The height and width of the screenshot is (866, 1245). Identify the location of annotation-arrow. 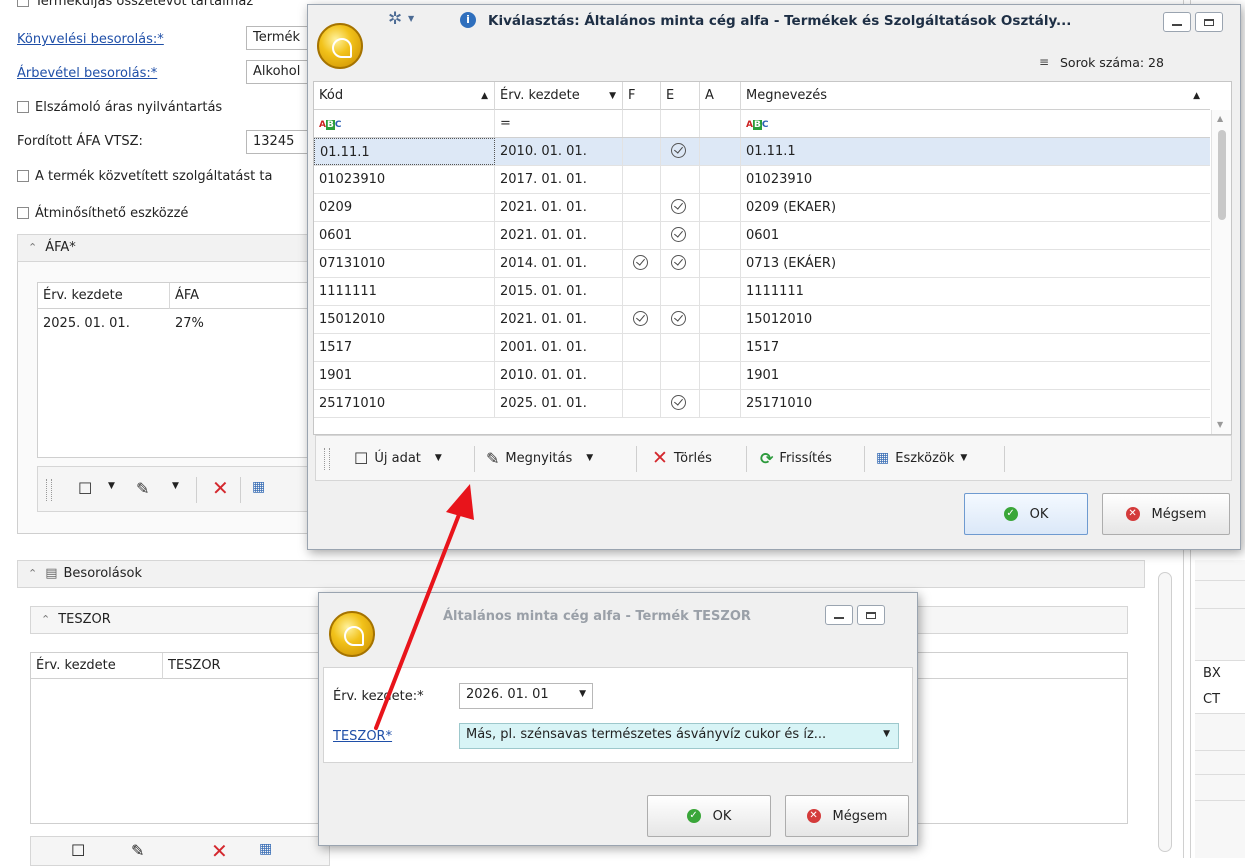
(424, 607).